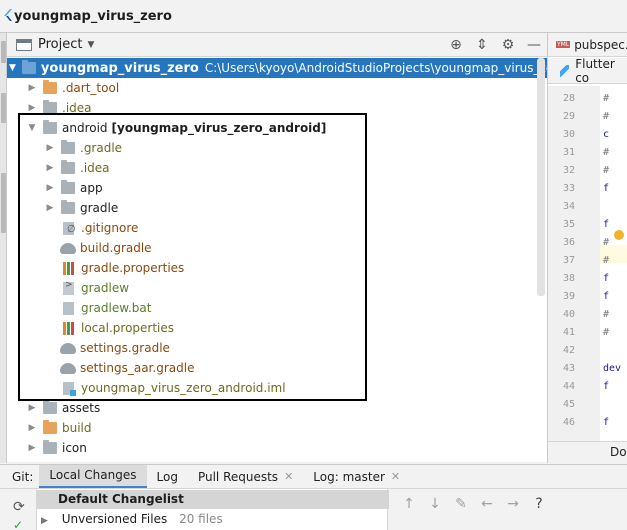 The image size is (627, 530). I want to click on tree-row: ▶ app, so click(277, 188).